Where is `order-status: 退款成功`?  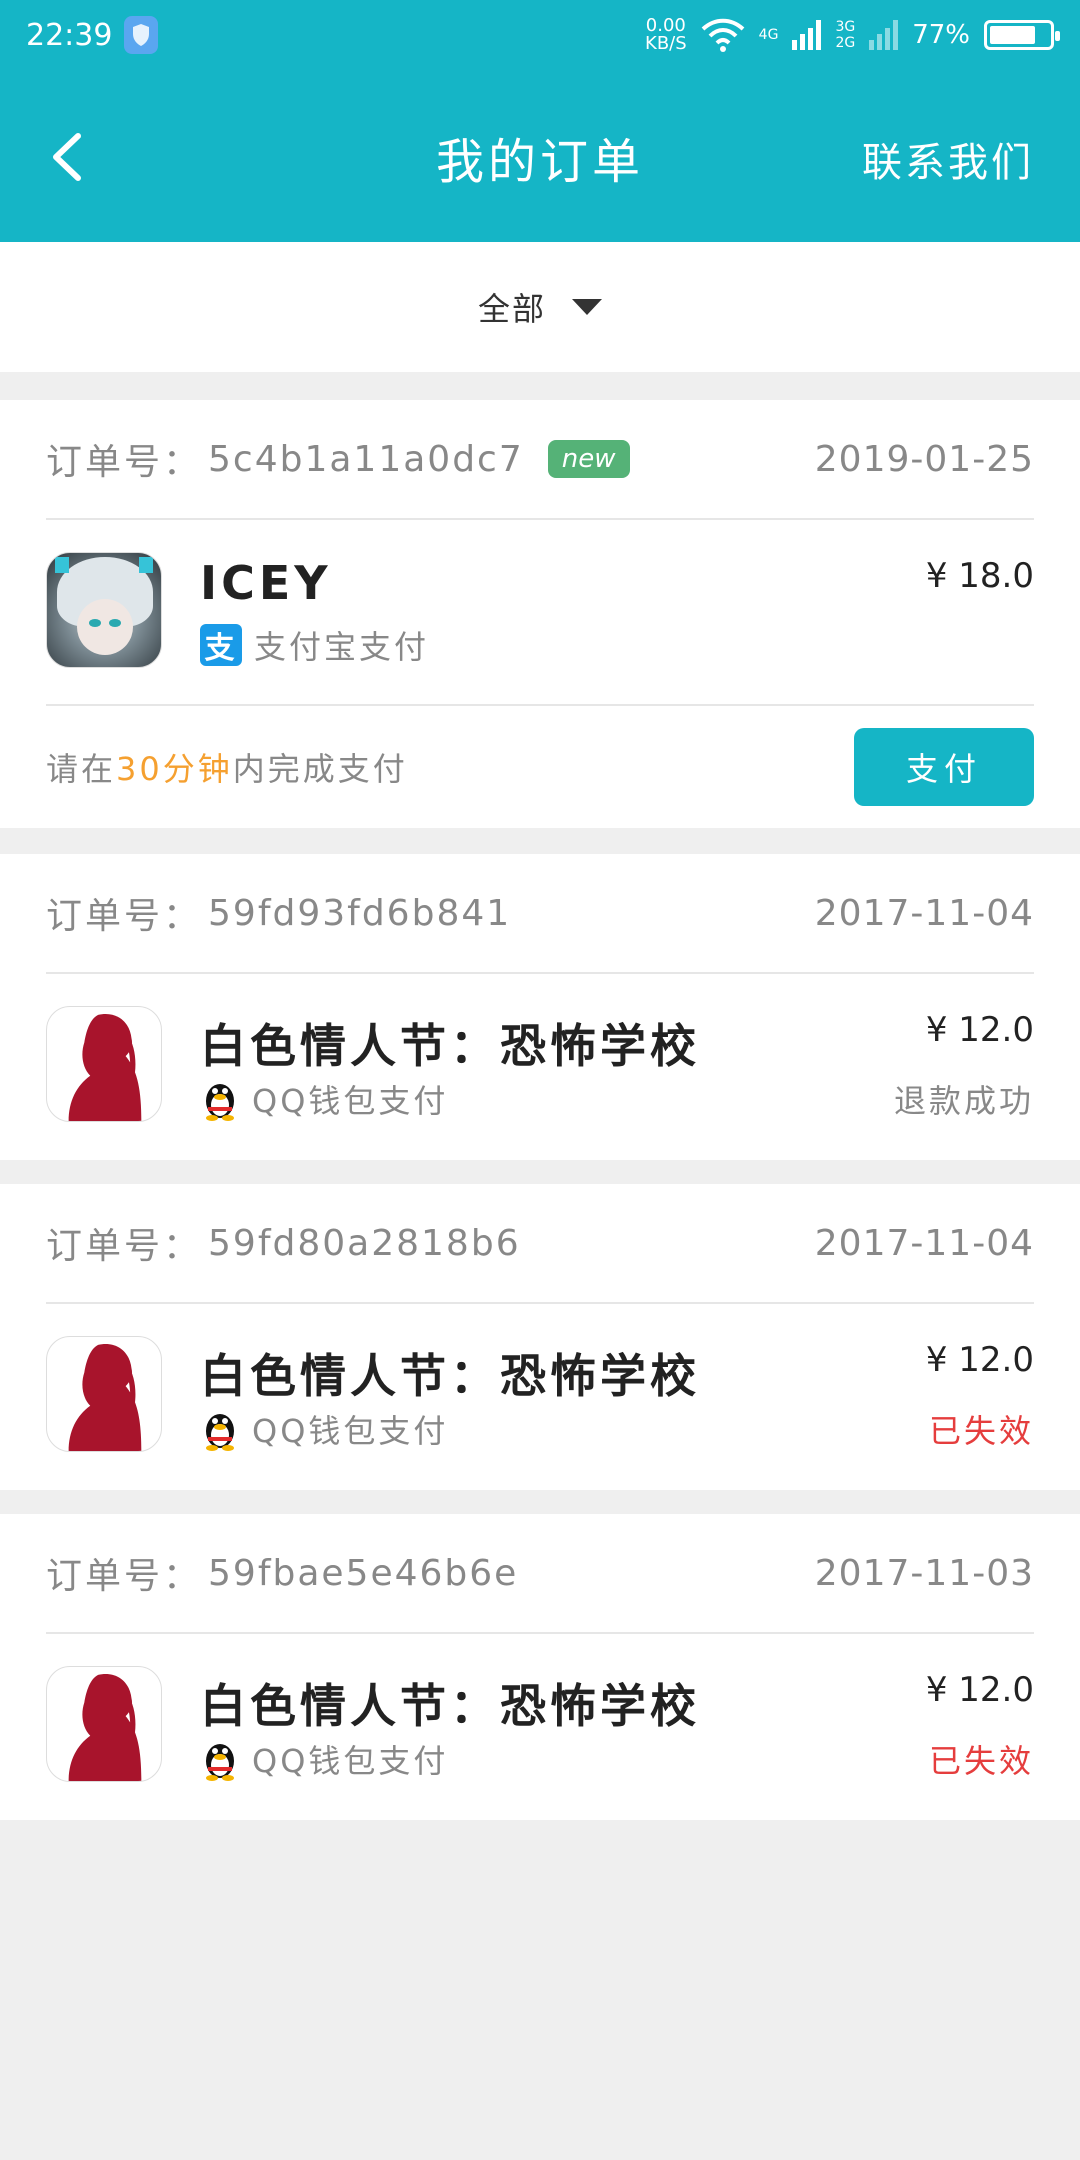 order-status: 退款成功 is located at coordinates (963, 1101).